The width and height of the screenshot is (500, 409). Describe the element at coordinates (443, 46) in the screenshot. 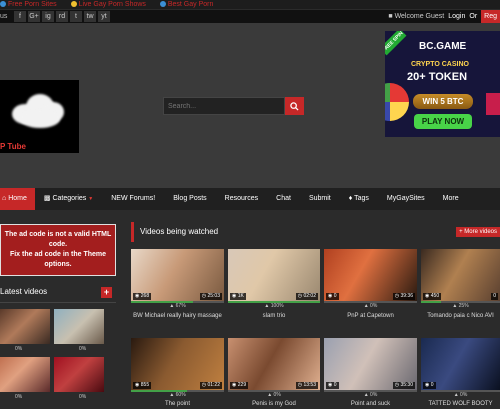

I see `ad-brand: BC.GAME` at that location.